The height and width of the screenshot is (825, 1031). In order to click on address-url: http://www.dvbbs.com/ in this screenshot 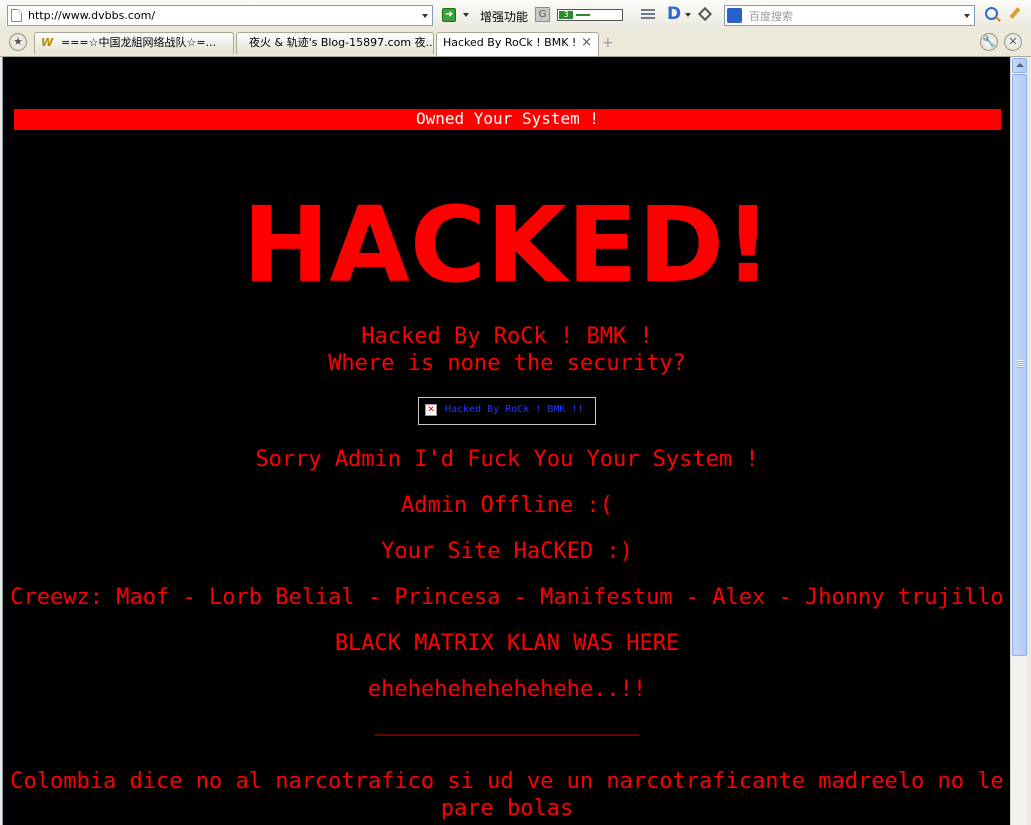, I will do `click(91, 15)`.